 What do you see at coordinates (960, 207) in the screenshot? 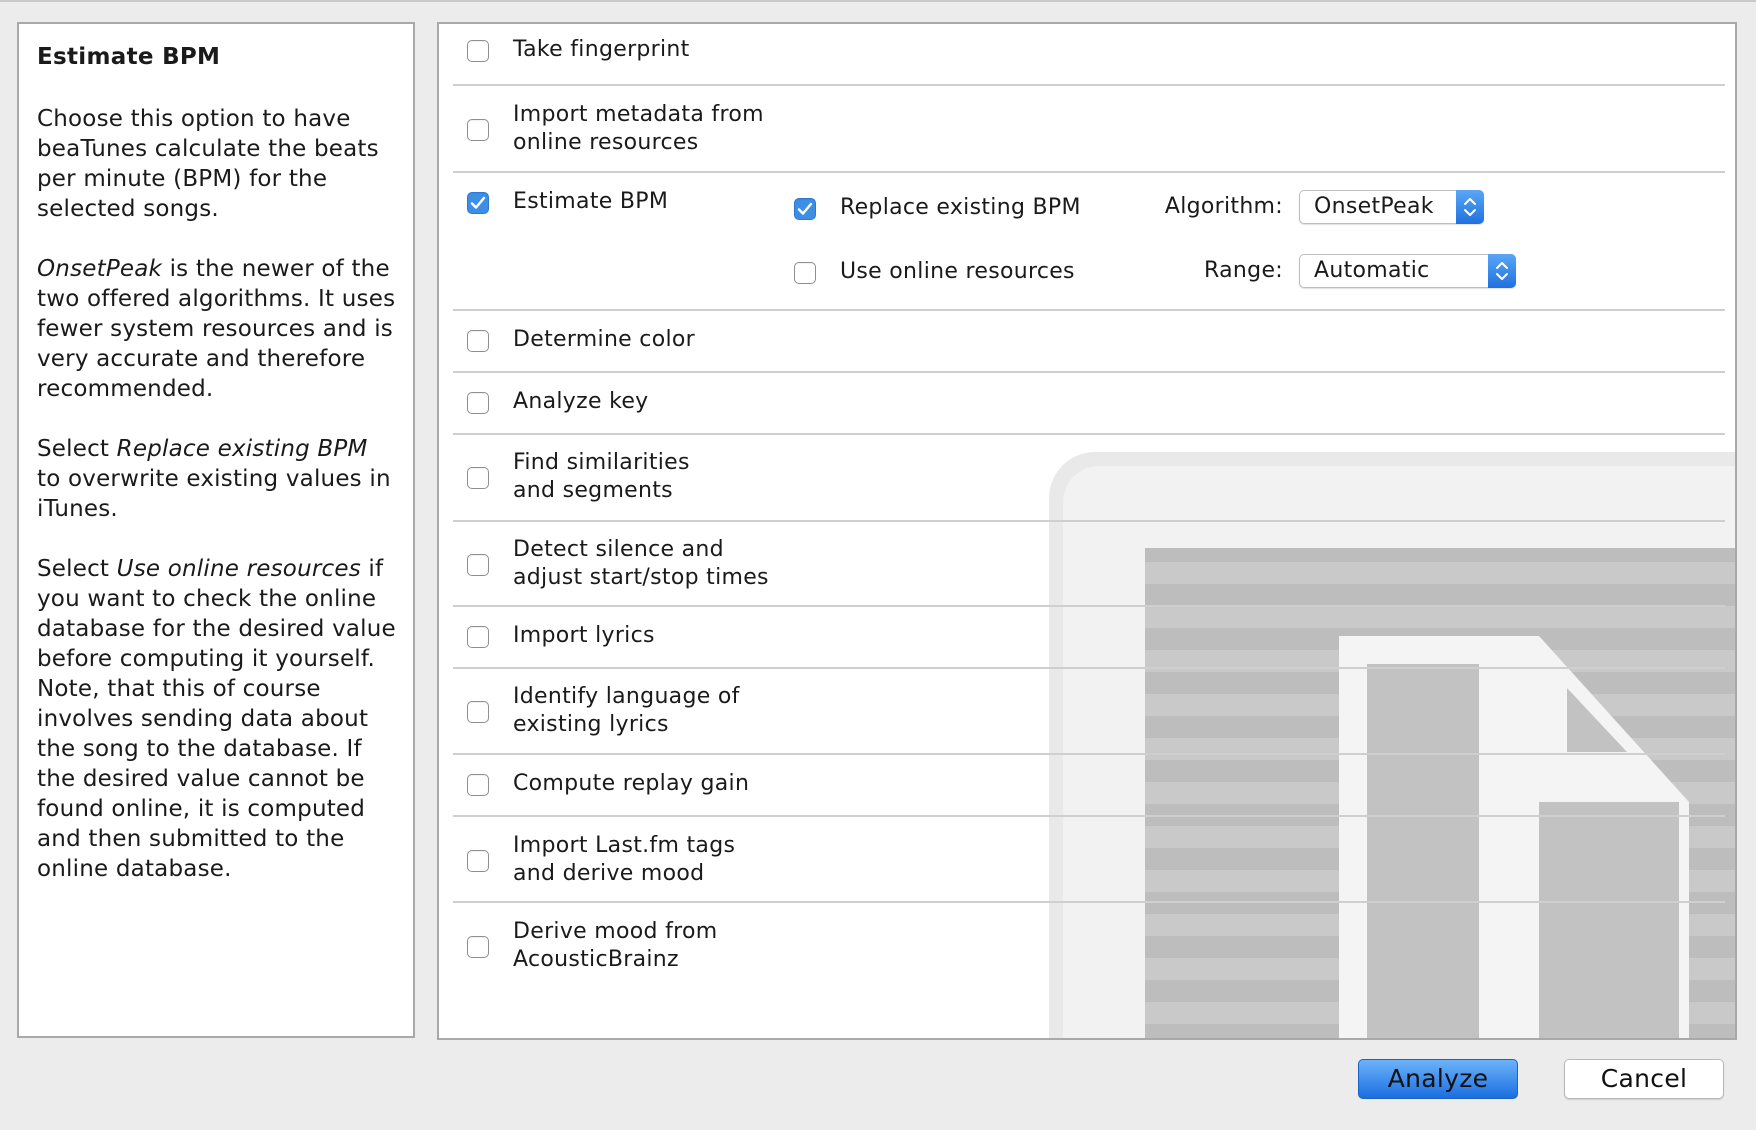
I see `replace-existing-bpm-label: Replace existing BPM` at bounding box center [960, 207].